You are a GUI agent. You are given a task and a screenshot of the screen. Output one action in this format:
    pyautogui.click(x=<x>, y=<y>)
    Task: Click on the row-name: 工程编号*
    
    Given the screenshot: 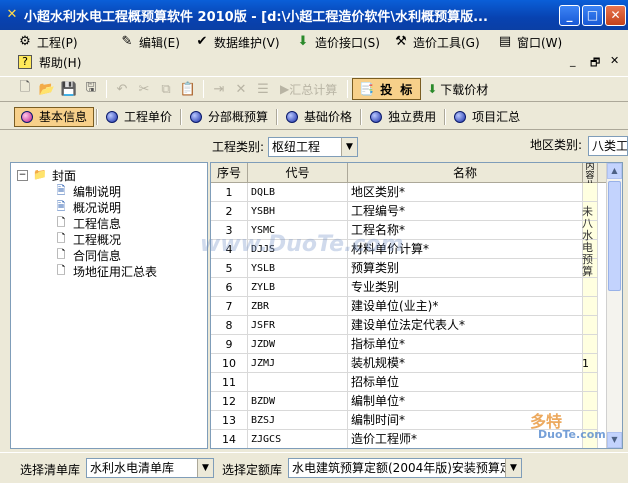 What is the action you would take?
    pyautogui.click(x=465, y=211)
    